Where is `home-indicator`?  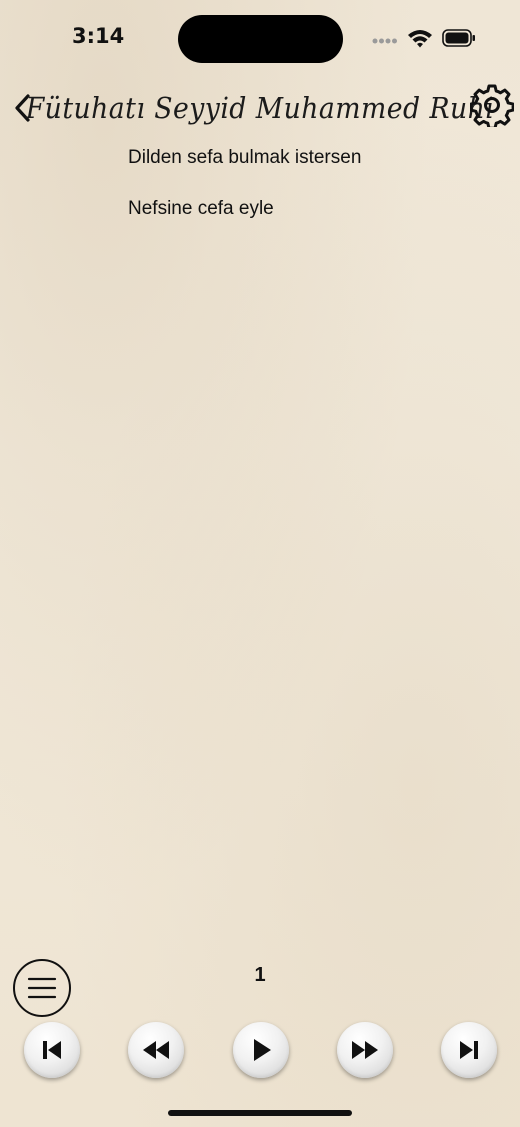
home-indicator is located at coordinates (260, 1113).